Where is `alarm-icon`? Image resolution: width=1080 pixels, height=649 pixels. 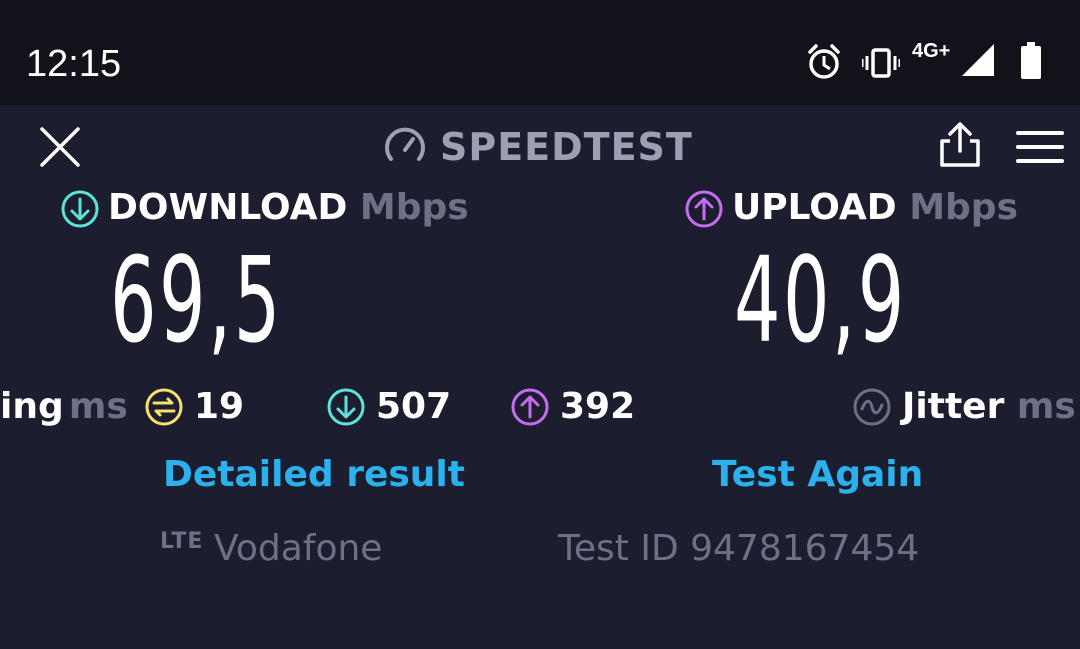 alarm-icon is located at coordinates (824, 61).